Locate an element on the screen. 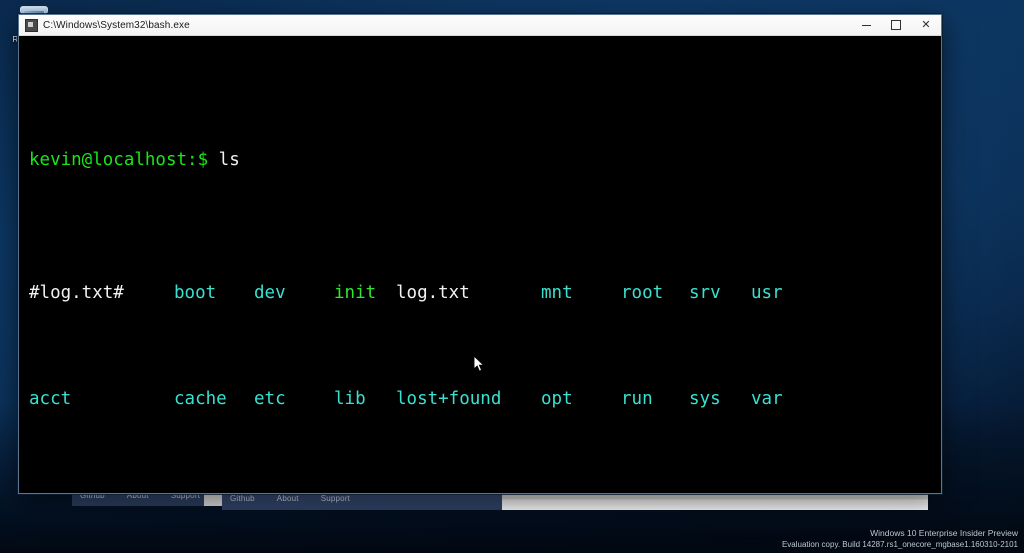 The height and width of the screenshot is (553, 1024). ls-entry: proc is located at coordinates (581, 493).